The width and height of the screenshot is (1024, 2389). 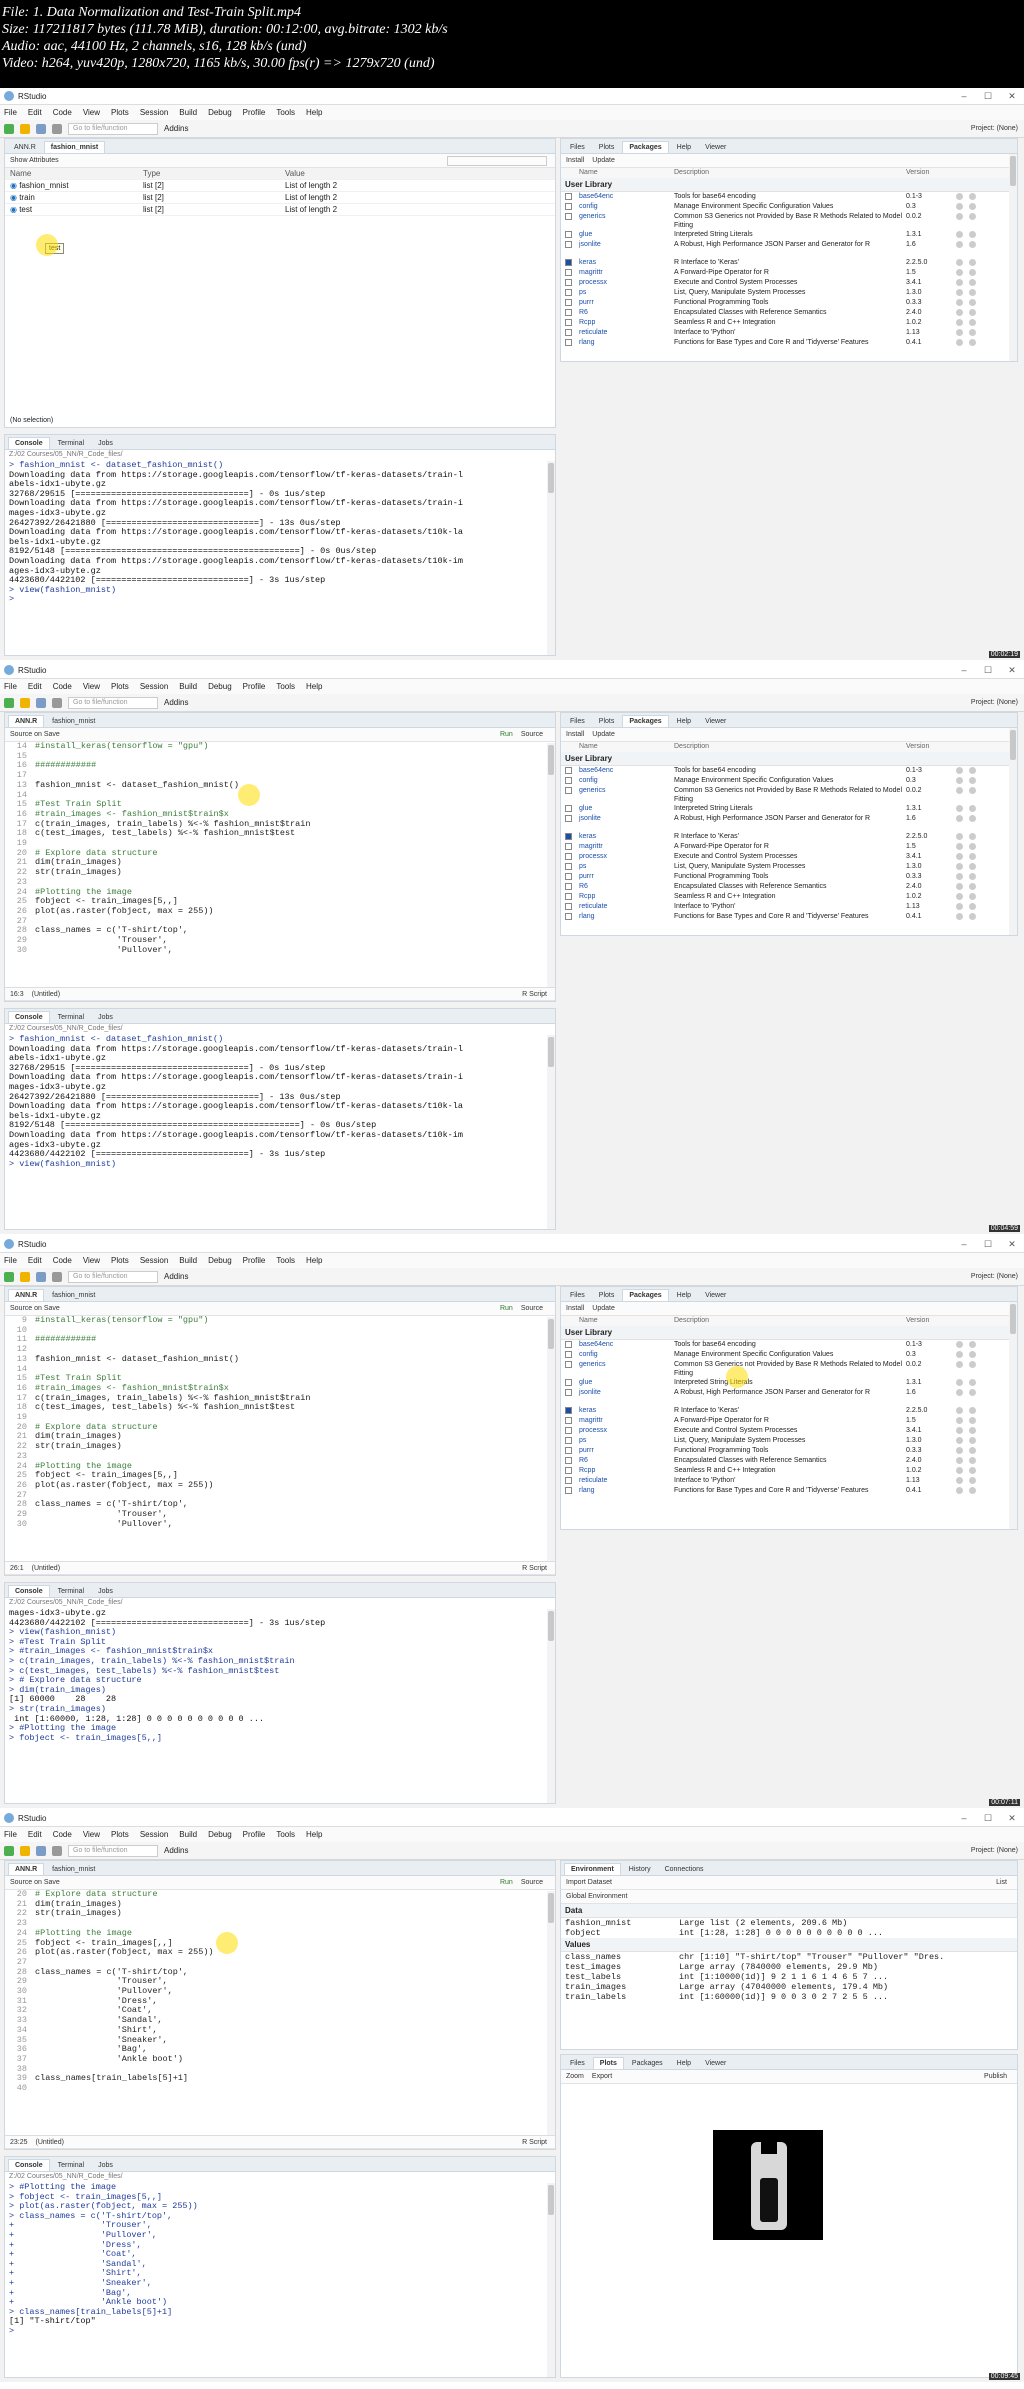 I want to click on tab-help: Help, so click(x=684, y=2063).